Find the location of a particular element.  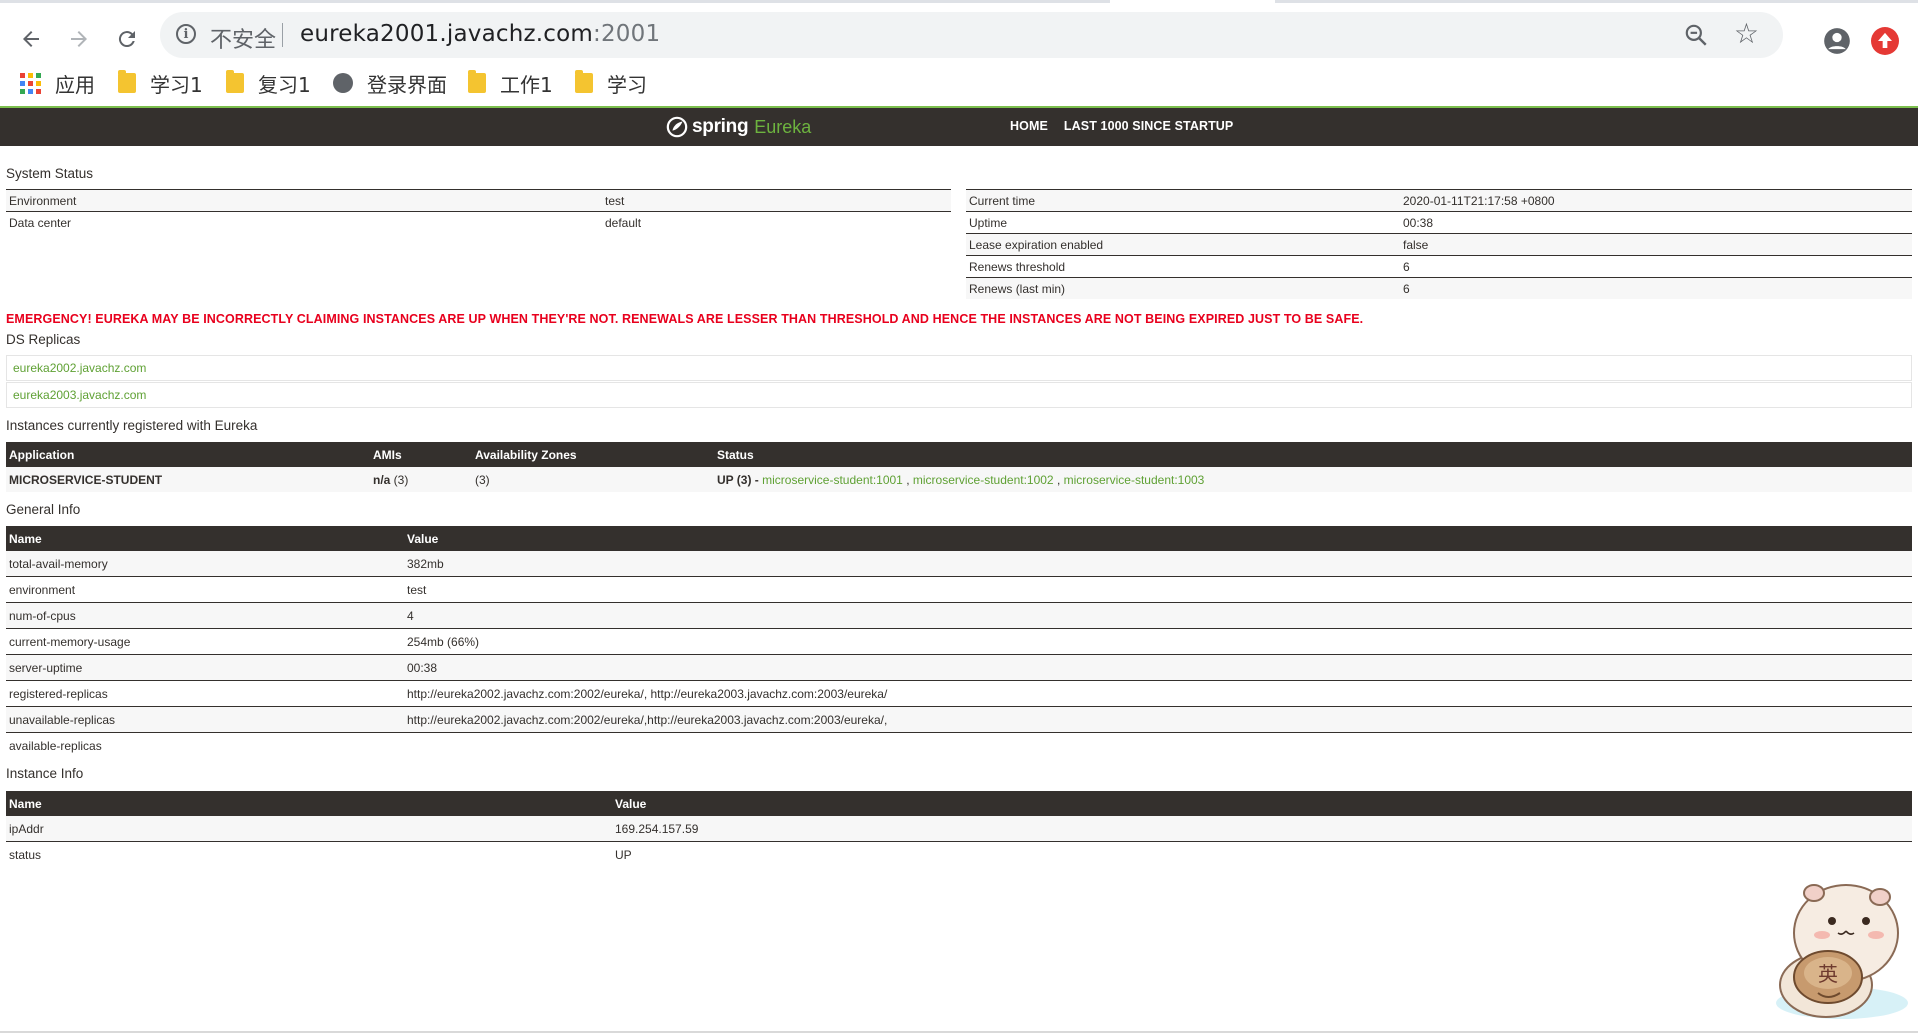

column-header: Status is located at coordinates (1313, 454).